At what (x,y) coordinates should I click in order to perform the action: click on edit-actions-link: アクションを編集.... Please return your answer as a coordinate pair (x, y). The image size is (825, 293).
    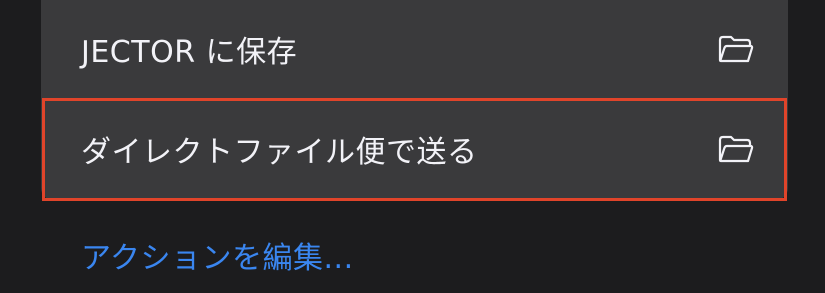
    Looking at the image, I should click on (217, 255).